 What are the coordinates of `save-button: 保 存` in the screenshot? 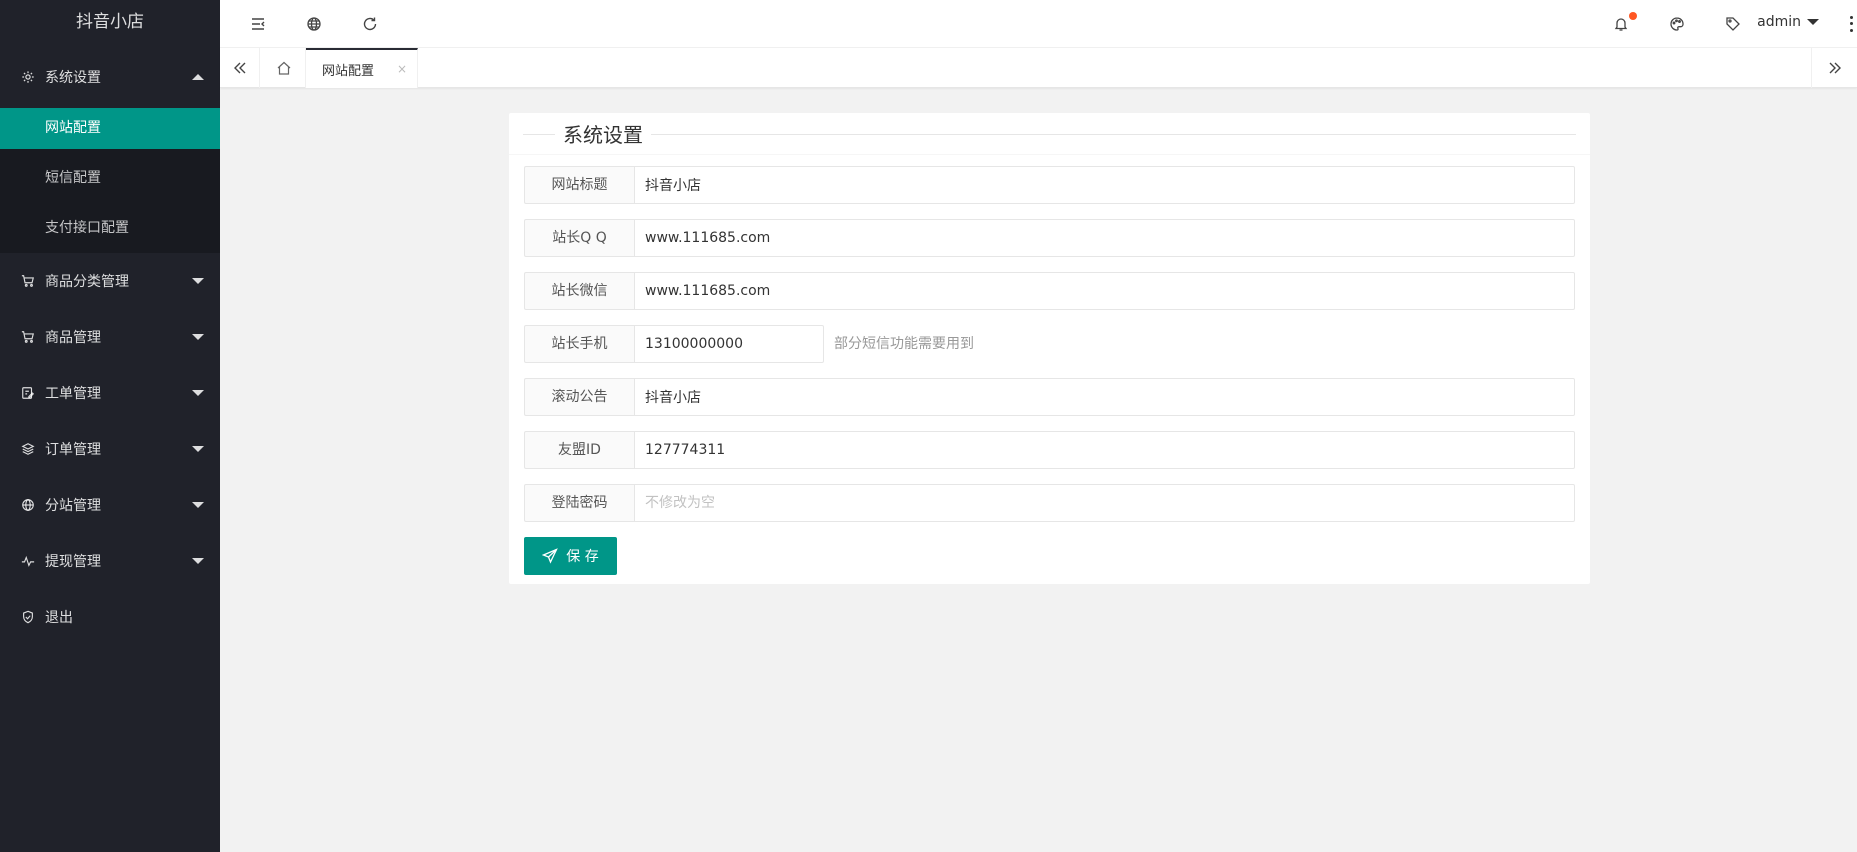 It's located at (570, 556).